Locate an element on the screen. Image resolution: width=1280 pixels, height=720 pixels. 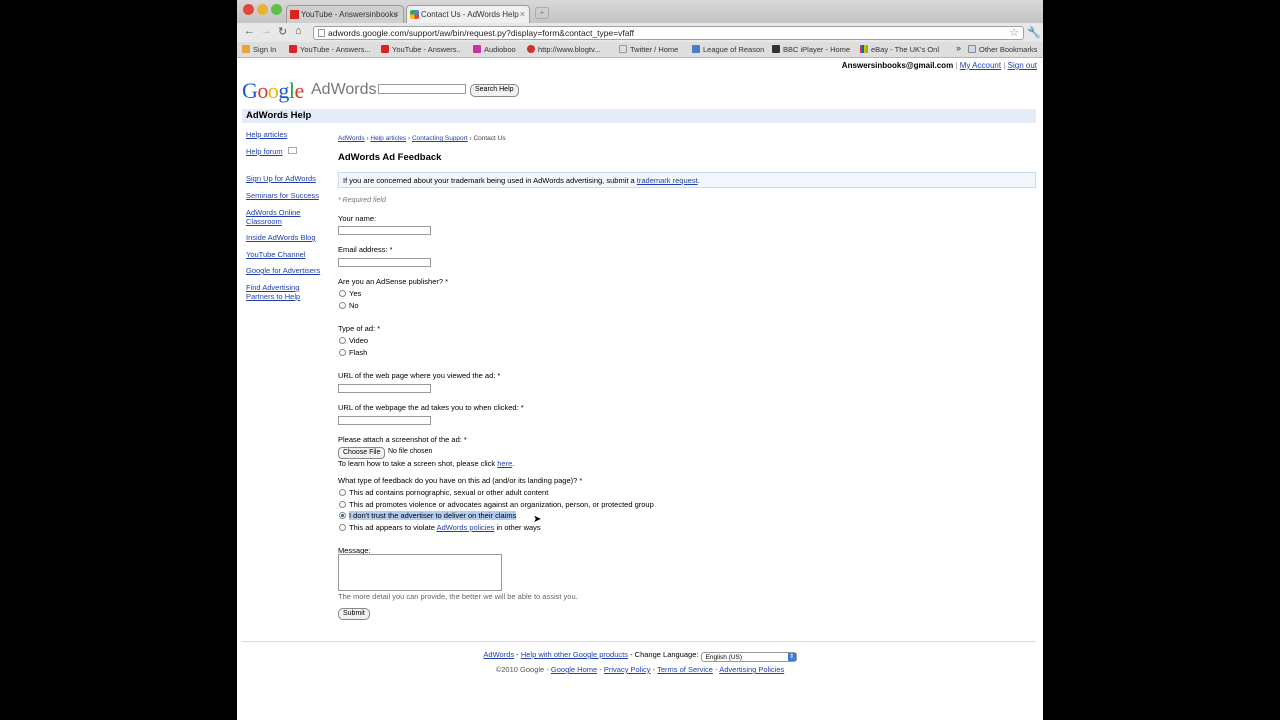
feedback-trust-radio is located at coordinates (342, 515).